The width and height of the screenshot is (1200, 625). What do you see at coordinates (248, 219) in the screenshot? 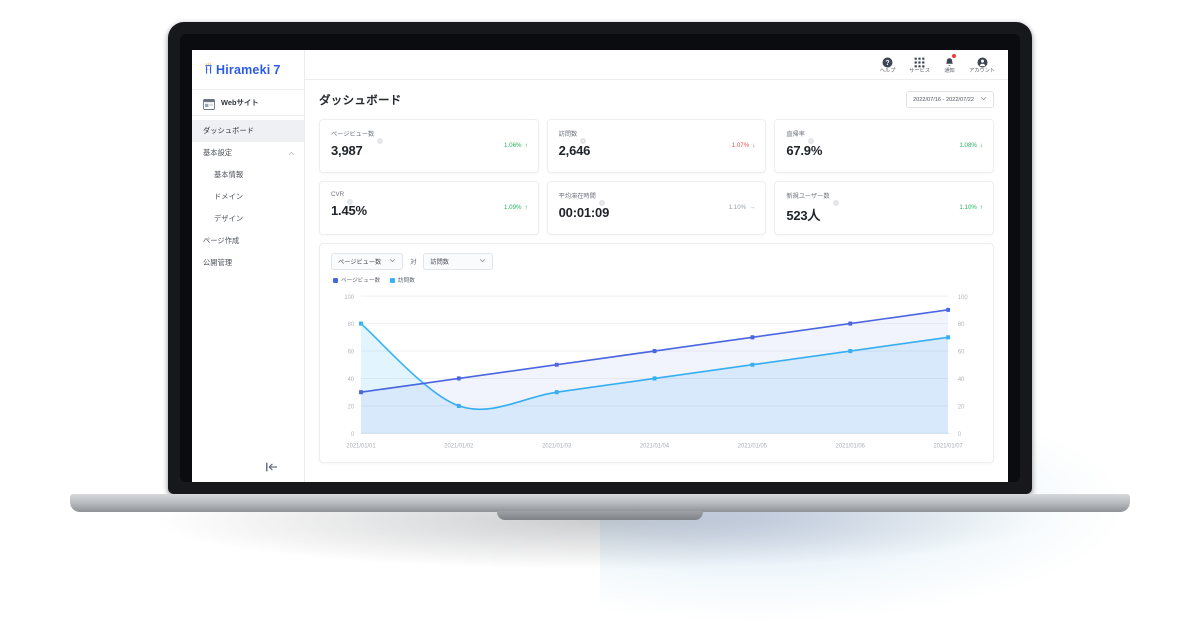
I see `sidebar-item-design: デザイン` at bounding box center [248, 219].